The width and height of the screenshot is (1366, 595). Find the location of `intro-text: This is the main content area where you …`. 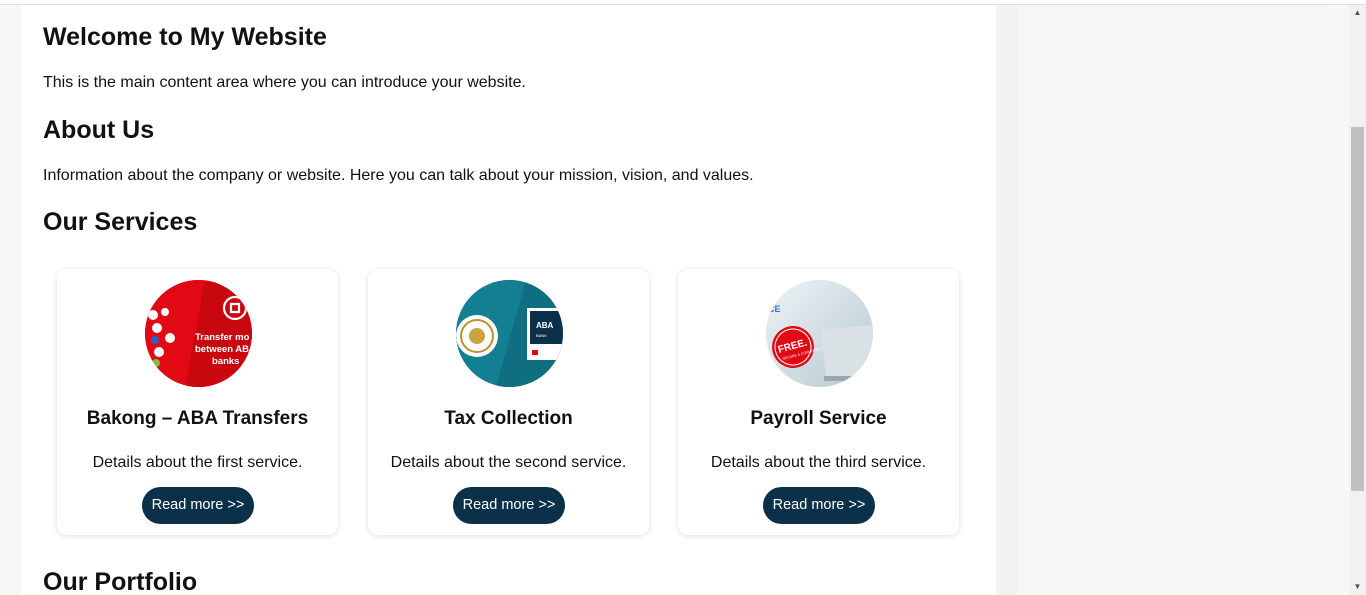

intro-text: This is the main content area where you … is located at coordinates (284, 82).